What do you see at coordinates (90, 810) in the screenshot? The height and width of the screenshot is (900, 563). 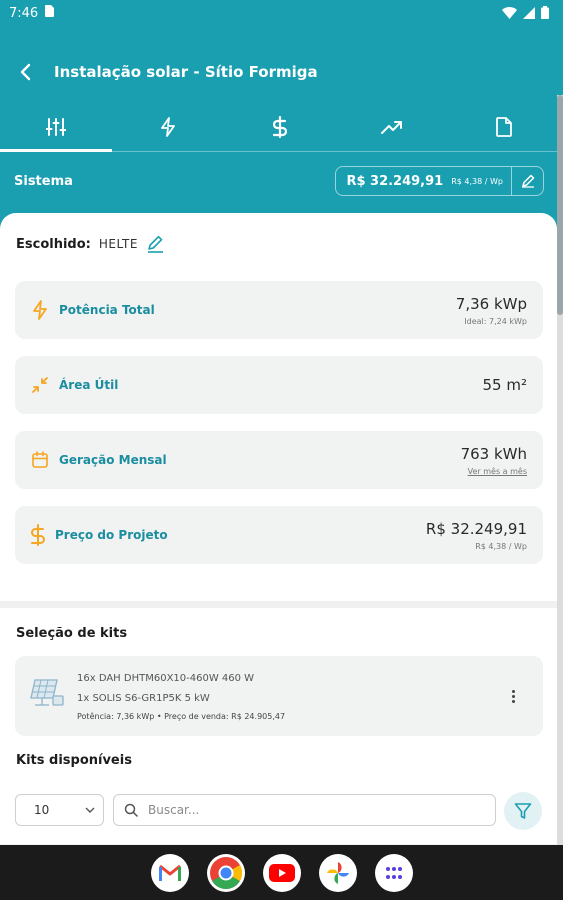 I see `chevron-down-icon` at bounding box center [90, 810].